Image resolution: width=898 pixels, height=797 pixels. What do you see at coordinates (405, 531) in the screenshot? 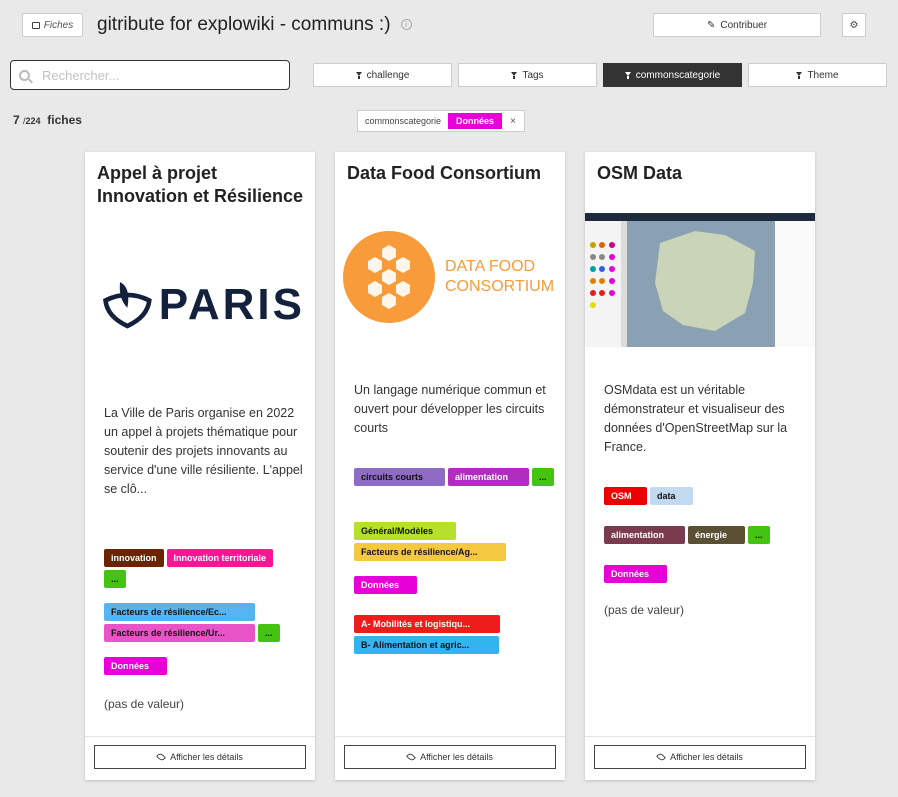
I see `tag: Général/Modèles` at bounding box center [405, 531].